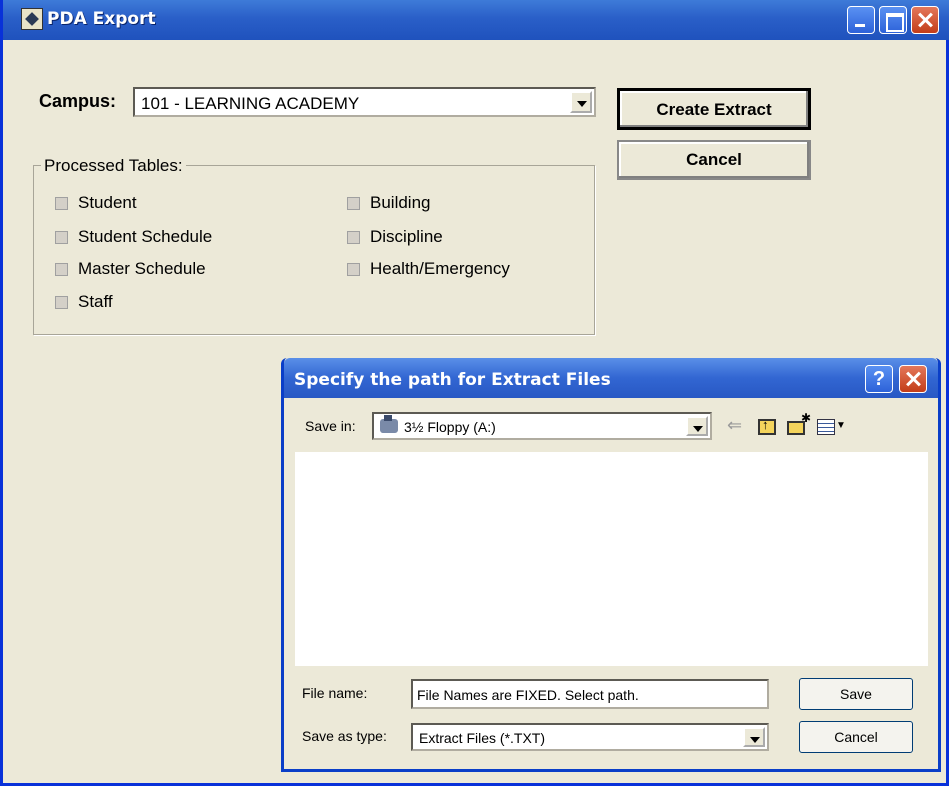 The width and height of the screenshot is (949, 786). What do you see at coordinates (856, 694) in the screenshot?
I see `save-button: Save` at bounding box center [856, 694].